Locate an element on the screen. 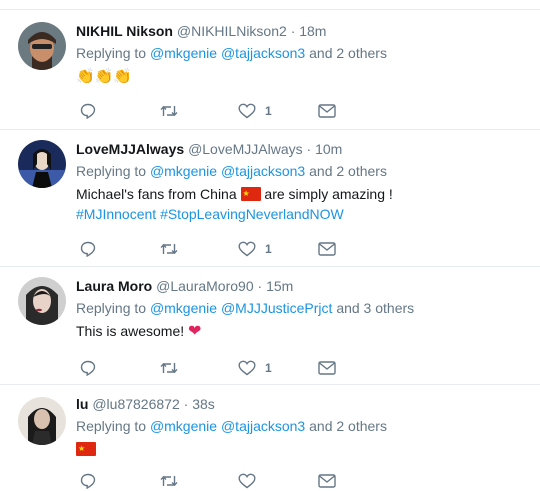  display-name: Laura Moro is located at coordinates (114, 286).